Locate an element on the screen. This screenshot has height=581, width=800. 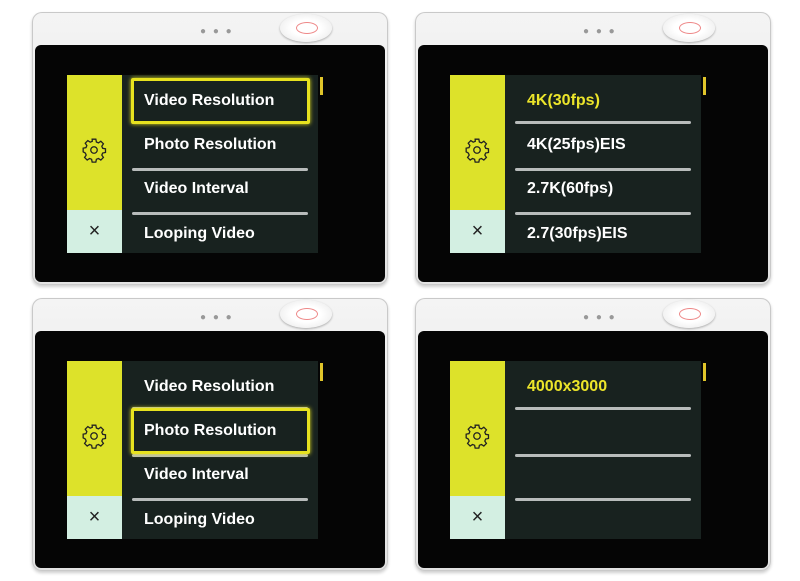
menu-item: 4K(25fps)EIS is located at coordinates (576, 145).